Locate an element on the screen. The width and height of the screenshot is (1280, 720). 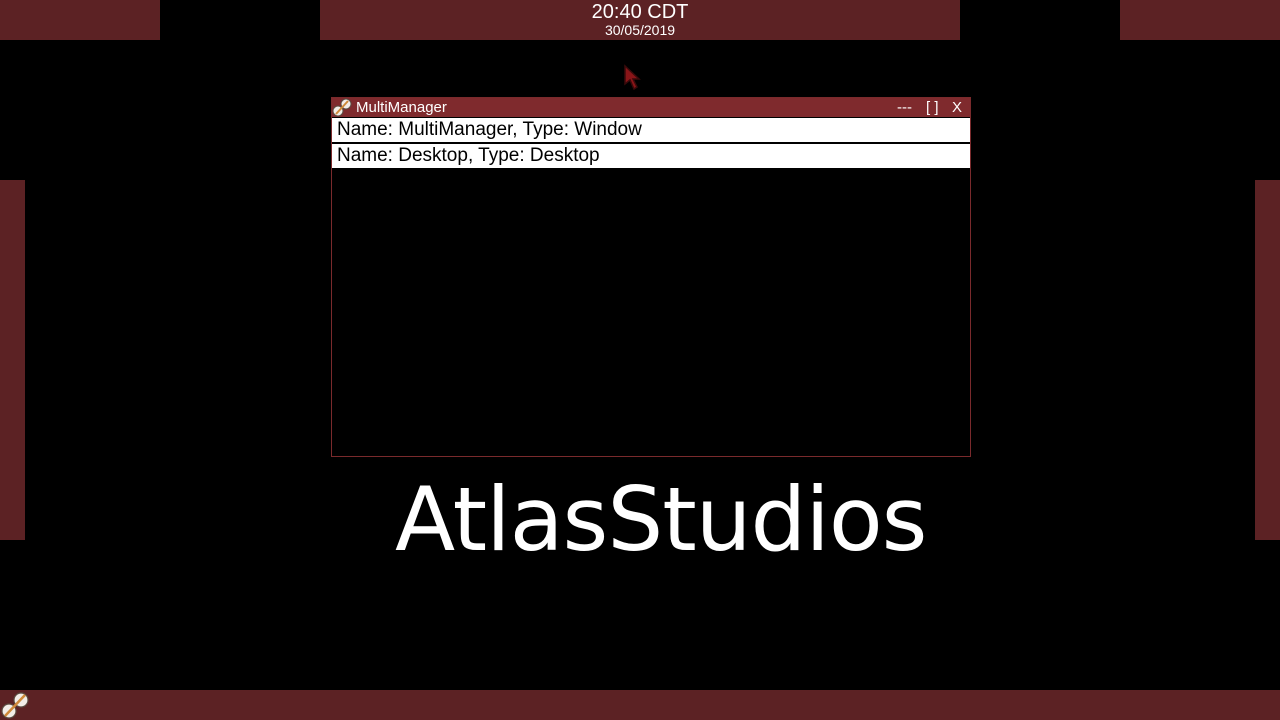
maximize-button: [ ] is located at coordinates (932, 108).